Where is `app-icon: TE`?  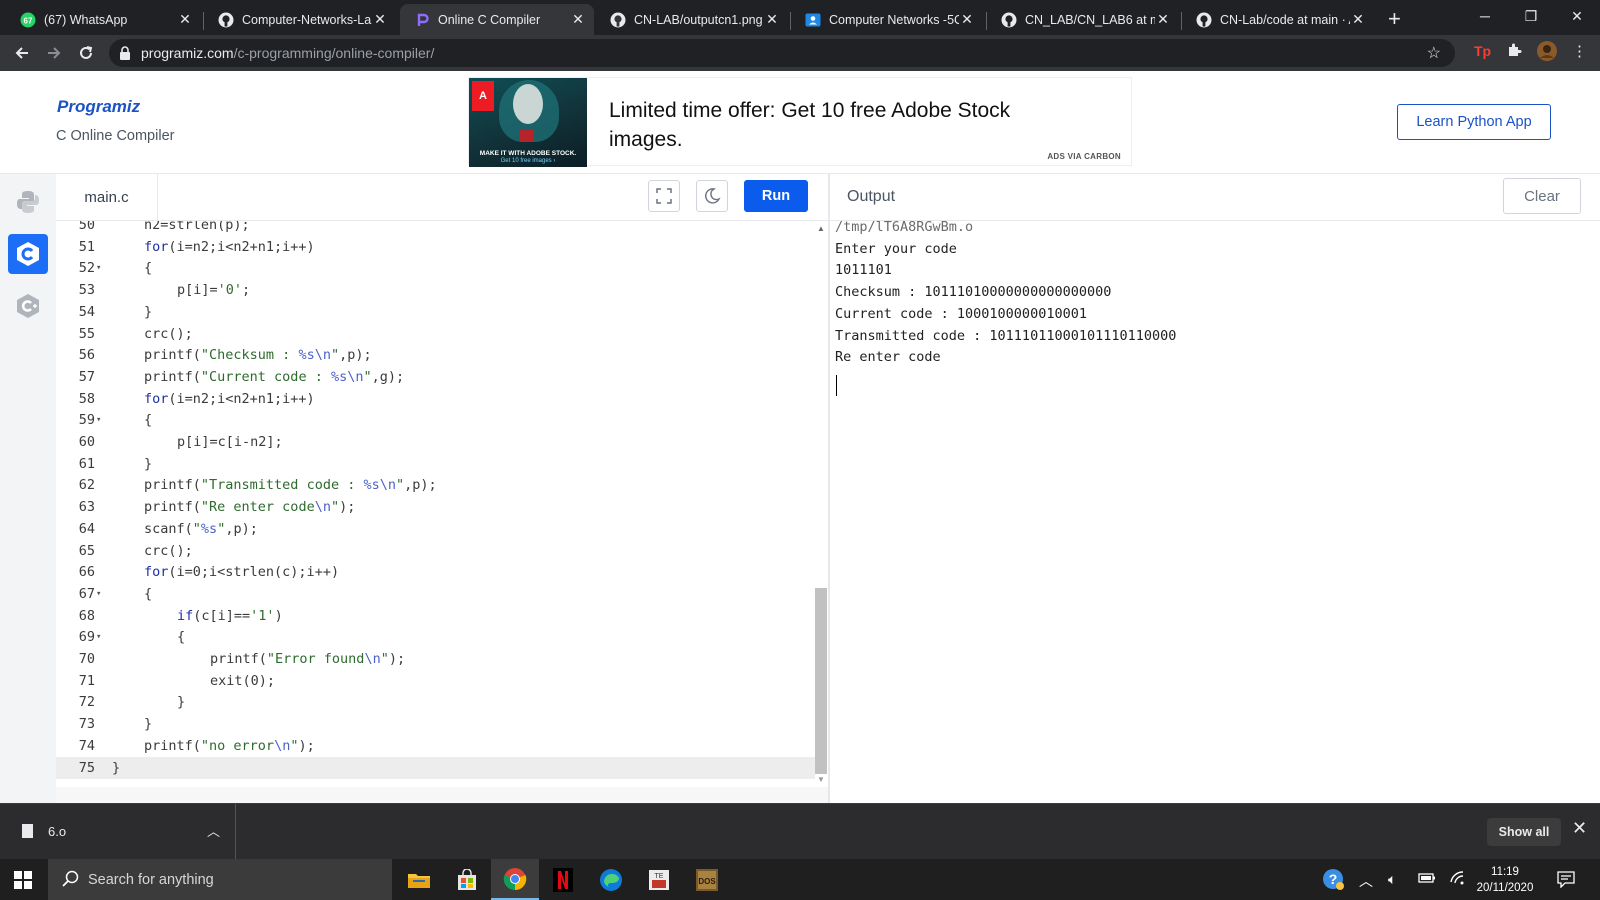
app-icon: TE is located at coordinates (659, 879).